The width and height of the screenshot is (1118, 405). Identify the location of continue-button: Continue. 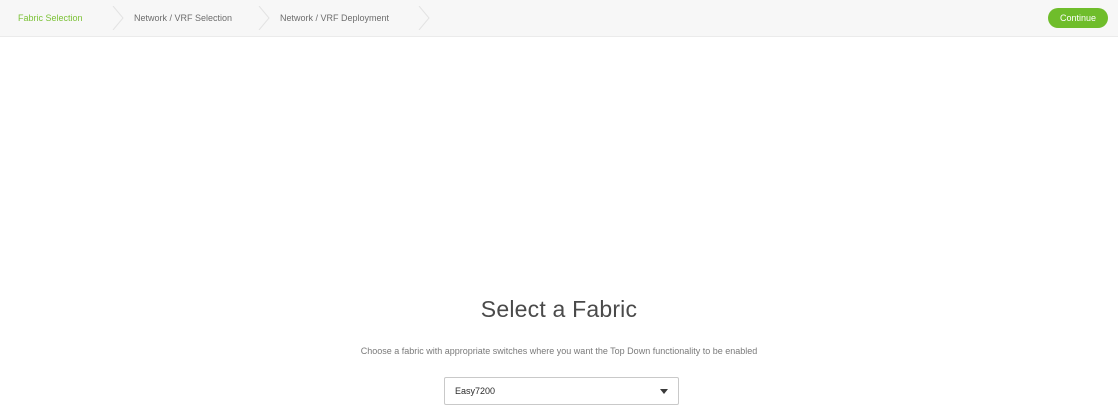
(1078, 18).